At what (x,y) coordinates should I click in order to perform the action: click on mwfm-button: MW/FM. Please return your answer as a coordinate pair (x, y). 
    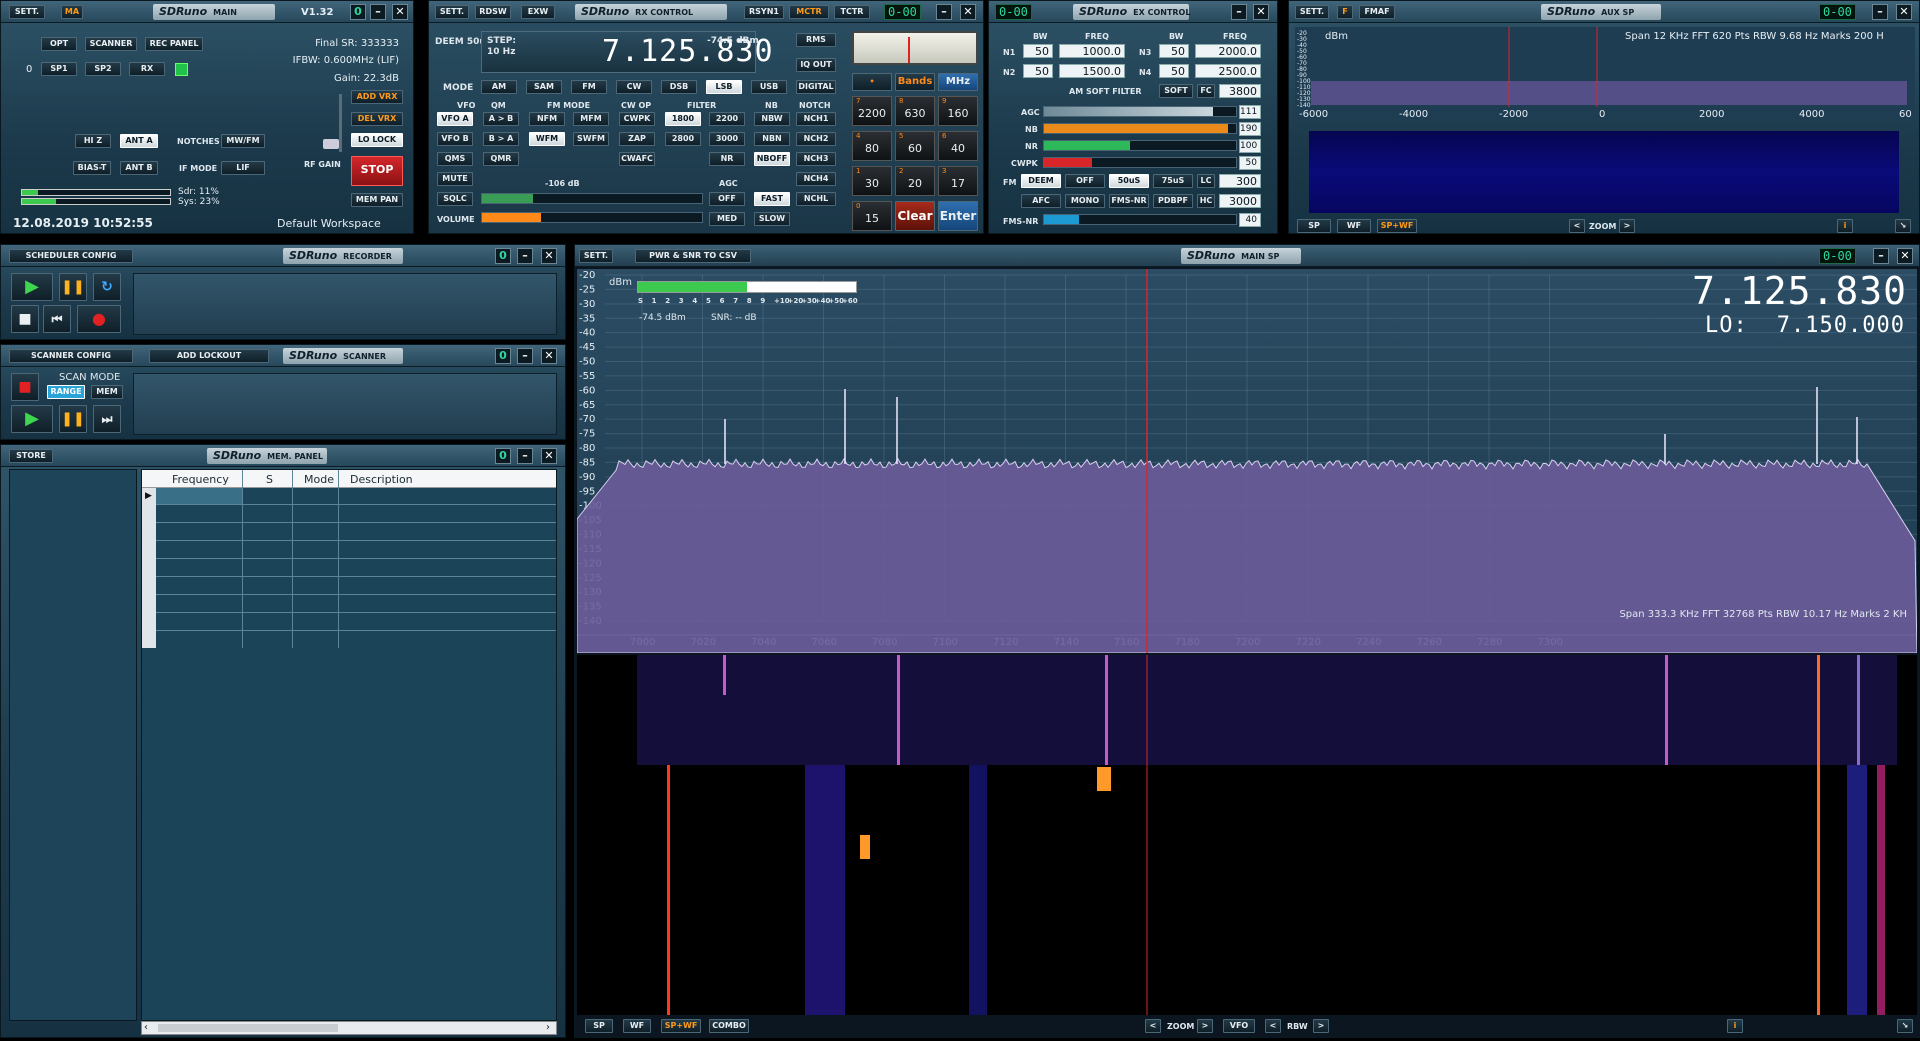
    Looking at the image, I should click on (243, 141).